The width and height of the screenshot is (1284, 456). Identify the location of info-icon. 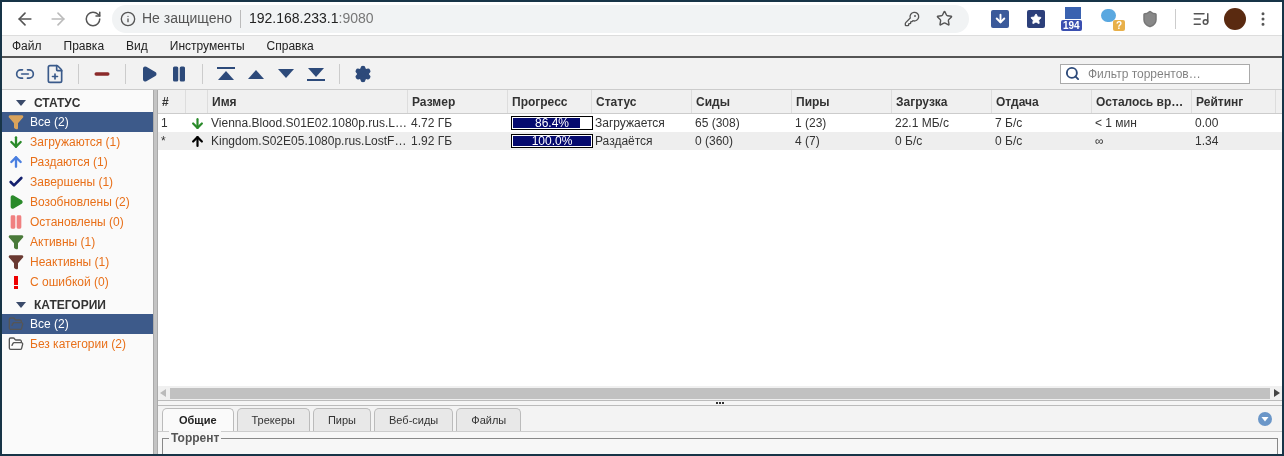
(128, 18).